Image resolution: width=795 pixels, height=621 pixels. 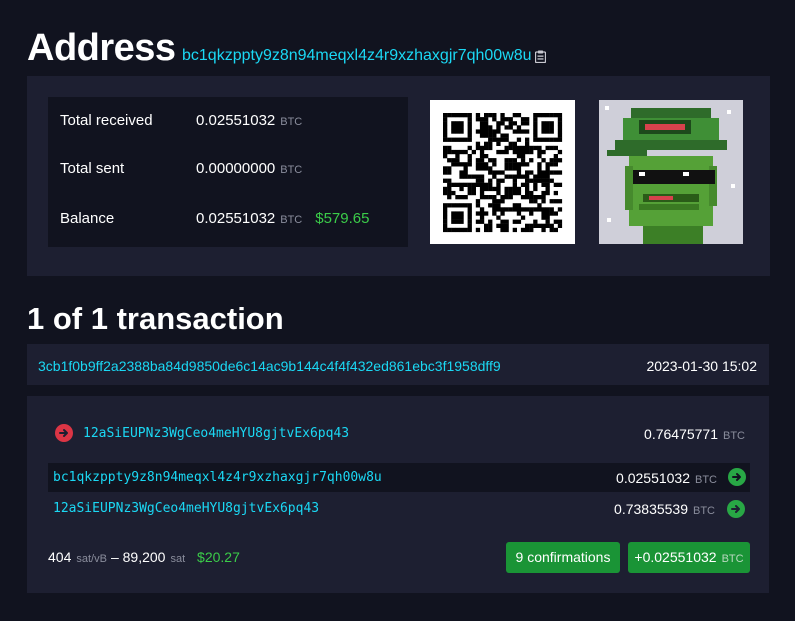 What do you see at coordinates (282, 218) in the screenshot?
I see `balance-value: 0.02551032 BTC $579.65` at bounding box center [282, 218].